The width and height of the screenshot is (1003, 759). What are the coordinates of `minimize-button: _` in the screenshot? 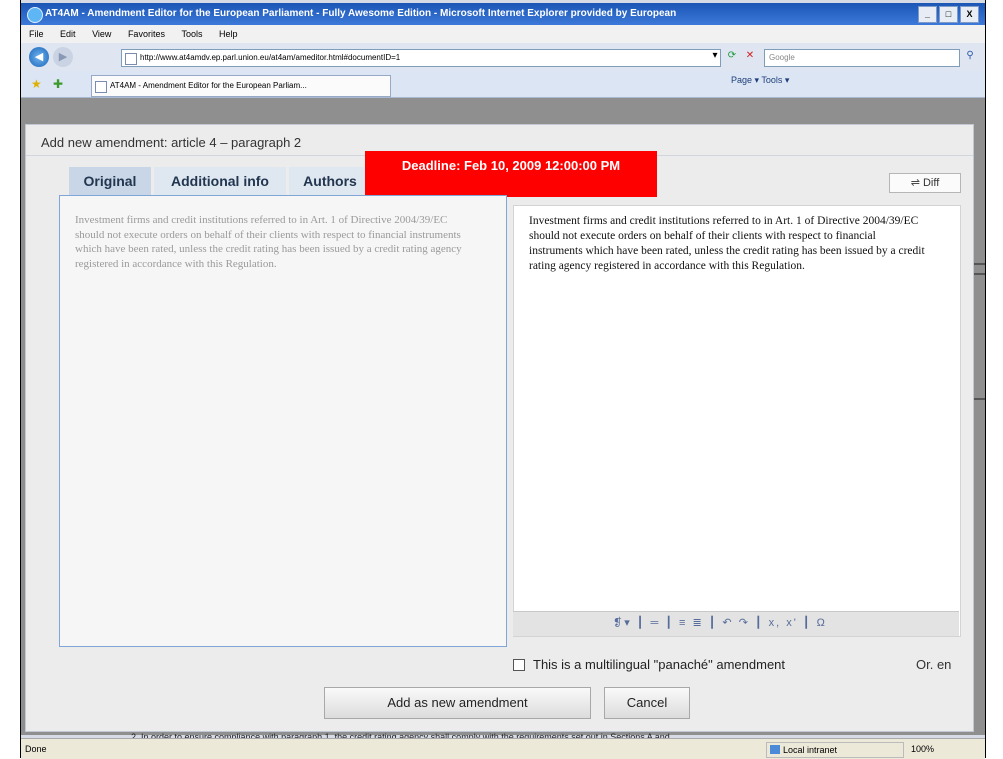 It's located at (927, 14).